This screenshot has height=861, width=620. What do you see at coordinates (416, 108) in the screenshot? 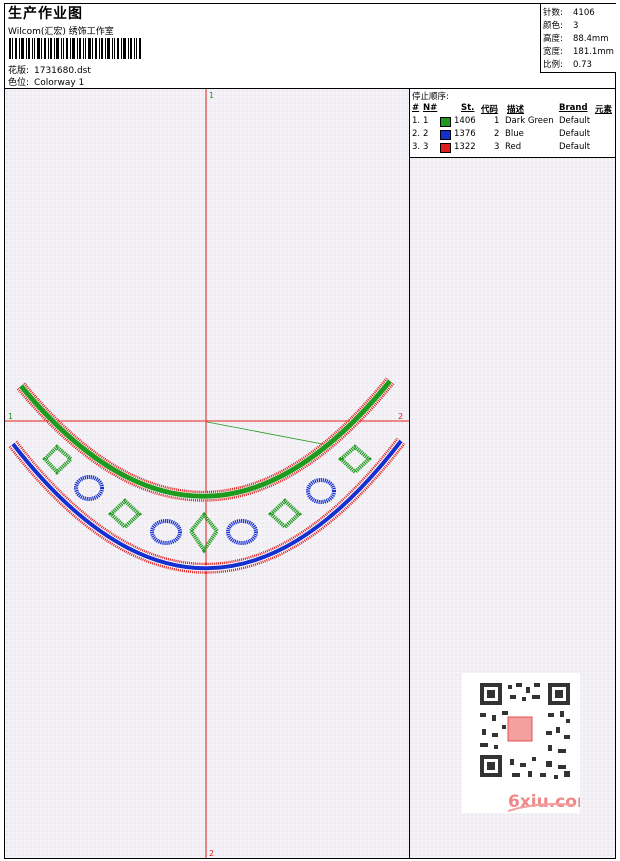
I see `col-hash: #` at bounding box center [416, 108].